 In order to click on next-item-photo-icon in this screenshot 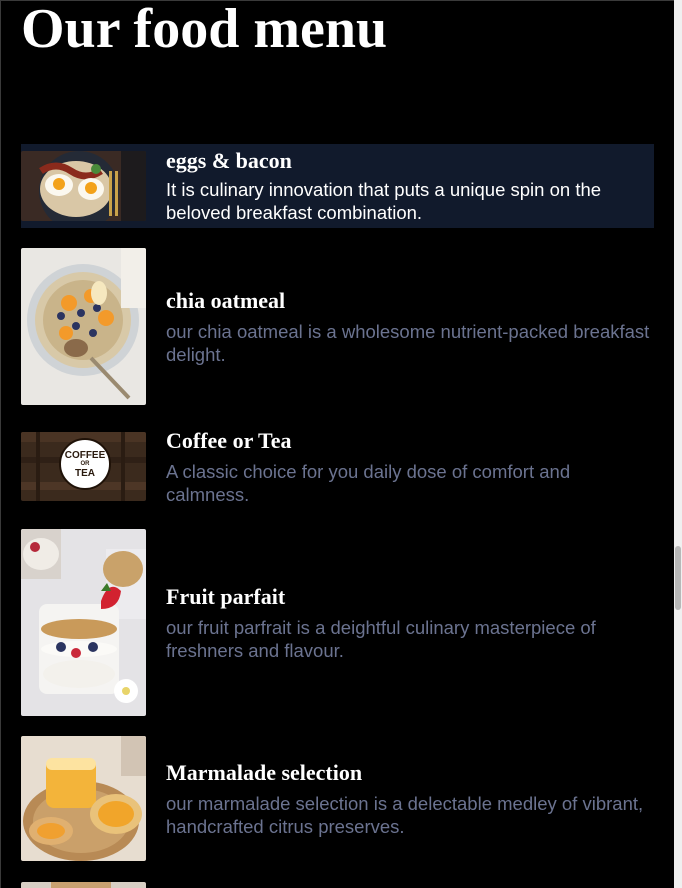, I will do `click(83, 885)`.